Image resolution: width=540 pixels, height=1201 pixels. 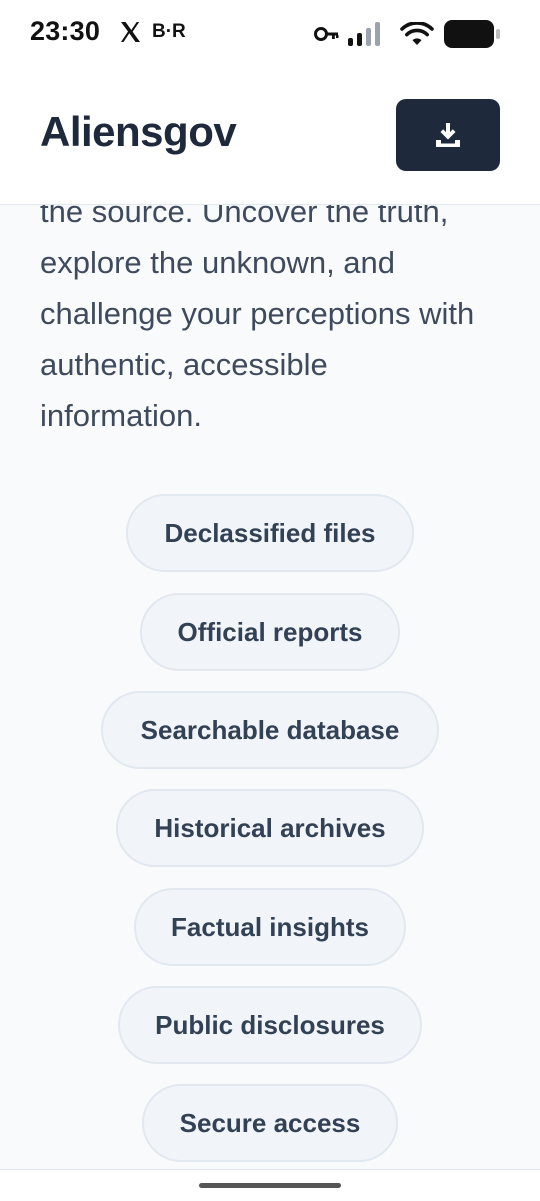 What do you see at coordinates (326, 34) in the screenshot?
I see `key-icon` at bounding box center [326, 34].